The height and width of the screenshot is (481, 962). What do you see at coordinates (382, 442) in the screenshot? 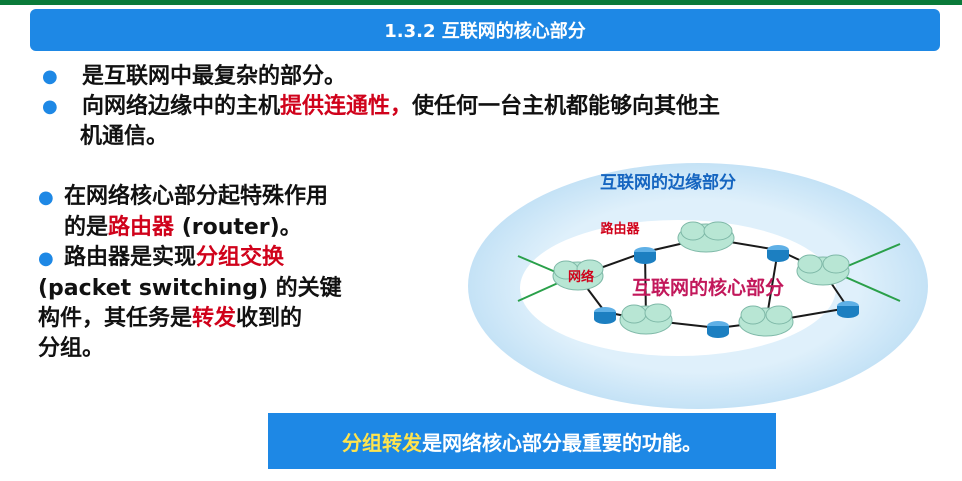
I see `highlight-text: 分组转发` at bounding box center [382, 442].